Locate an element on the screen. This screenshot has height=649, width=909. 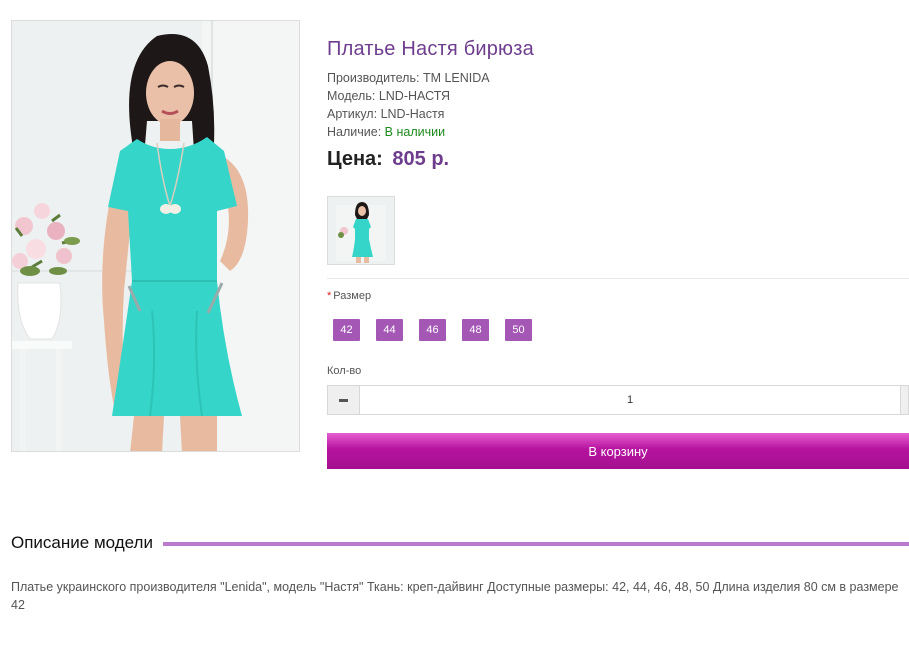
product-title: Платье Настя бирюза is located at coordinates (430, 49).